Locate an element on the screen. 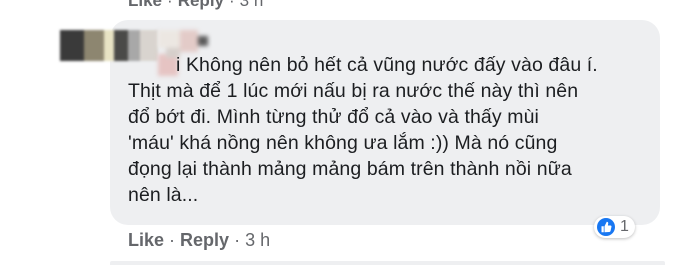 This screenshot has width=700, height=265. reaction-count: 1 is located at coordinates (624, 226).